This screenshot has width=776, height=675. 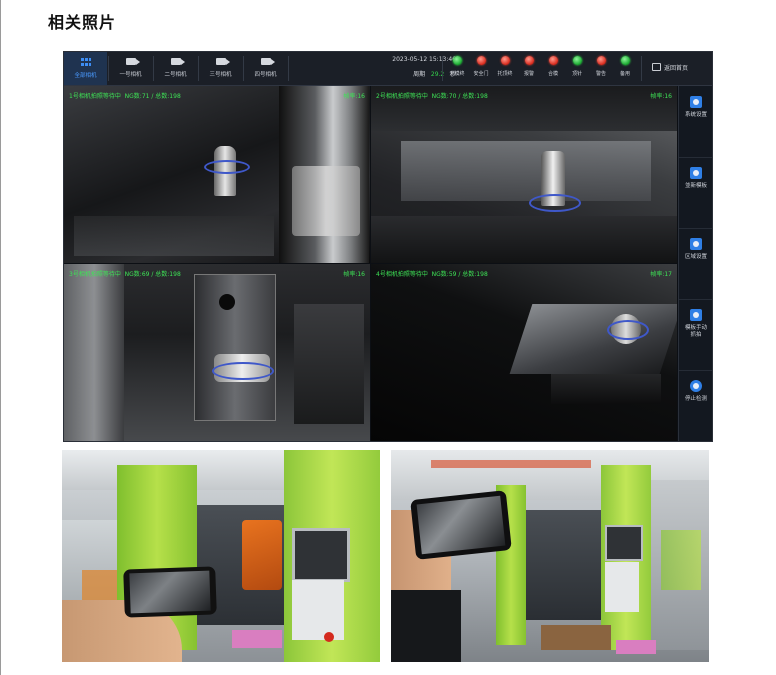 I want to click on camera-view-4: 4号相机拍照等待中 NG数:59 / 总数:198 帧率:17, so click(x=524, y=352).